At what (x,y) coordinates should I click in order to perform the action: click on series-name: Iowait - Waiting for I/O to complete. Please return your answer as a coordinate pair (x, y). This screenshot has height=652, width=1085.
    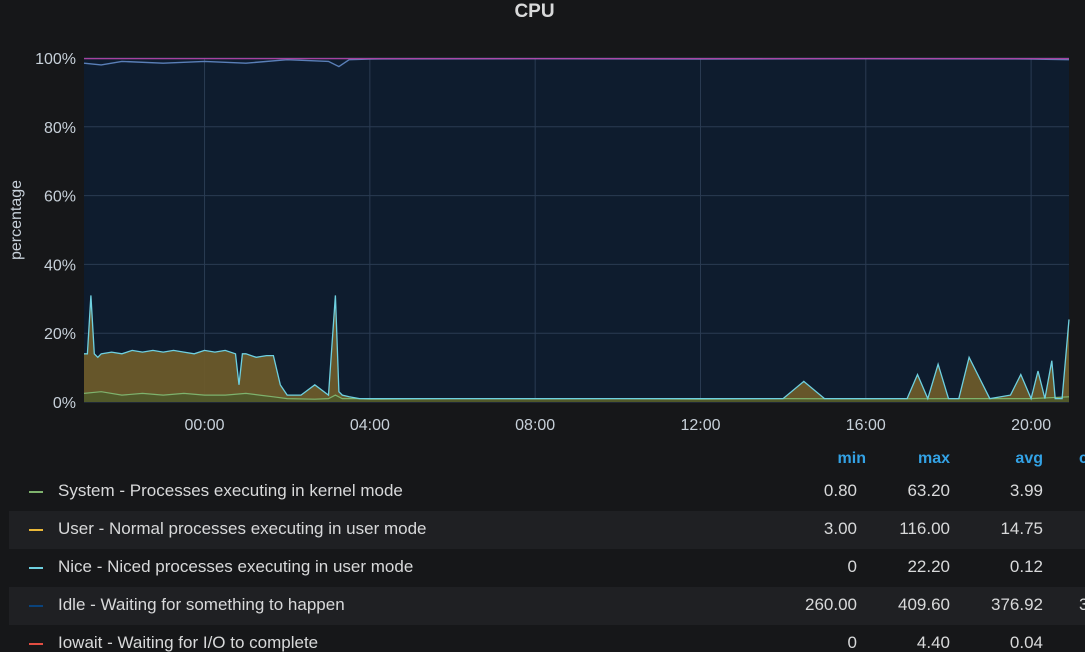
    Looking at the image, I should click on (188, 642).